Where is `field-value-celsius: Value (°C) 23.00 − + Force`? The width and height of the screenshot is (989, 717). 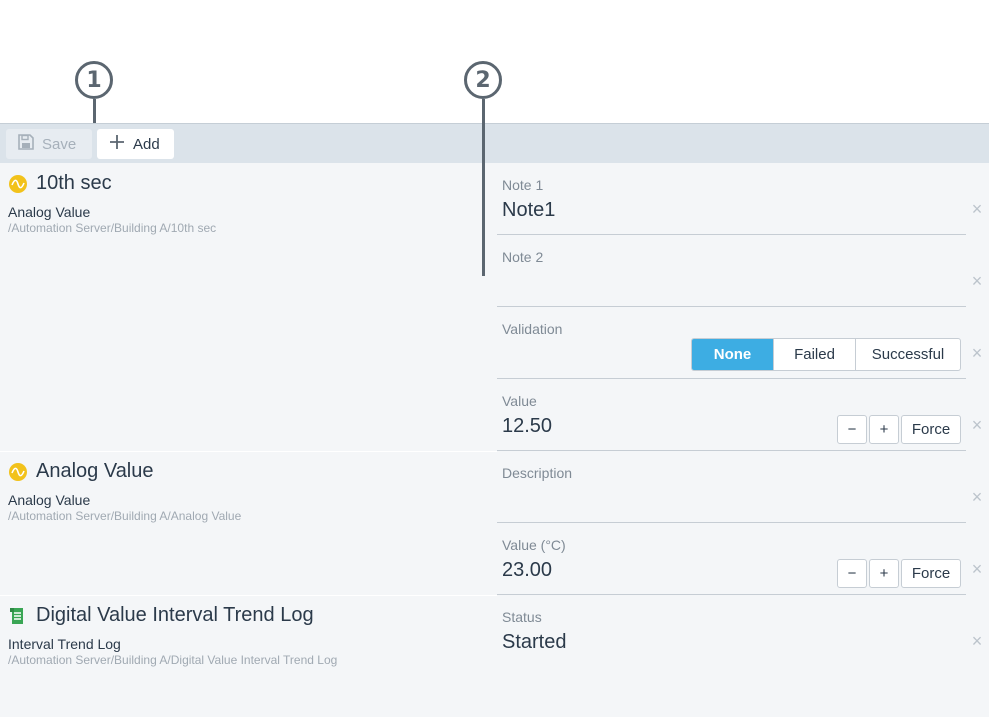
field-value-celsius: Value (°C) 23.00 − + Force is located at coordinates (731, 559).